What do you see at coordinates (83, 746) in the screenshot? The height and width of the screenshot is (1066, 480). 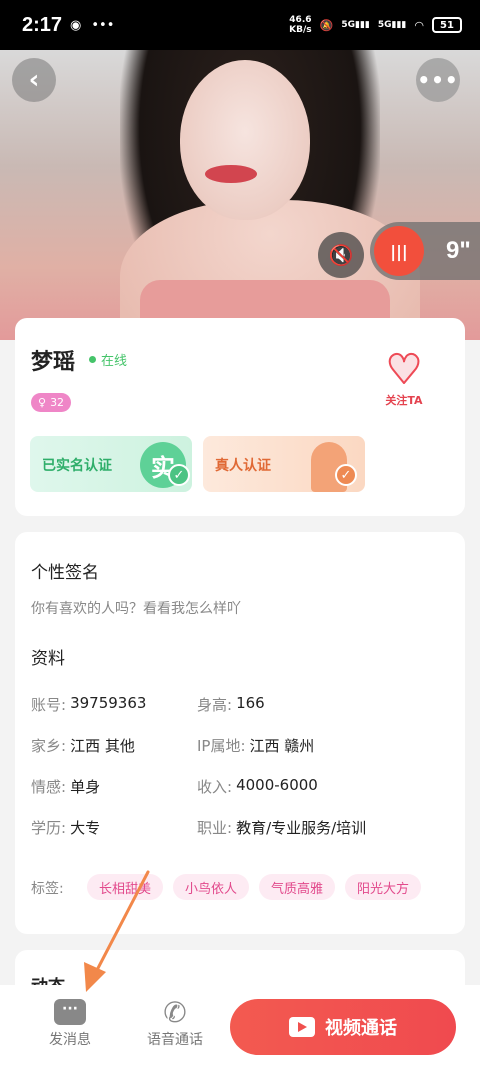 I see `field-hometown: 家乡: 江西 其他` at bounding box center [83, 746].